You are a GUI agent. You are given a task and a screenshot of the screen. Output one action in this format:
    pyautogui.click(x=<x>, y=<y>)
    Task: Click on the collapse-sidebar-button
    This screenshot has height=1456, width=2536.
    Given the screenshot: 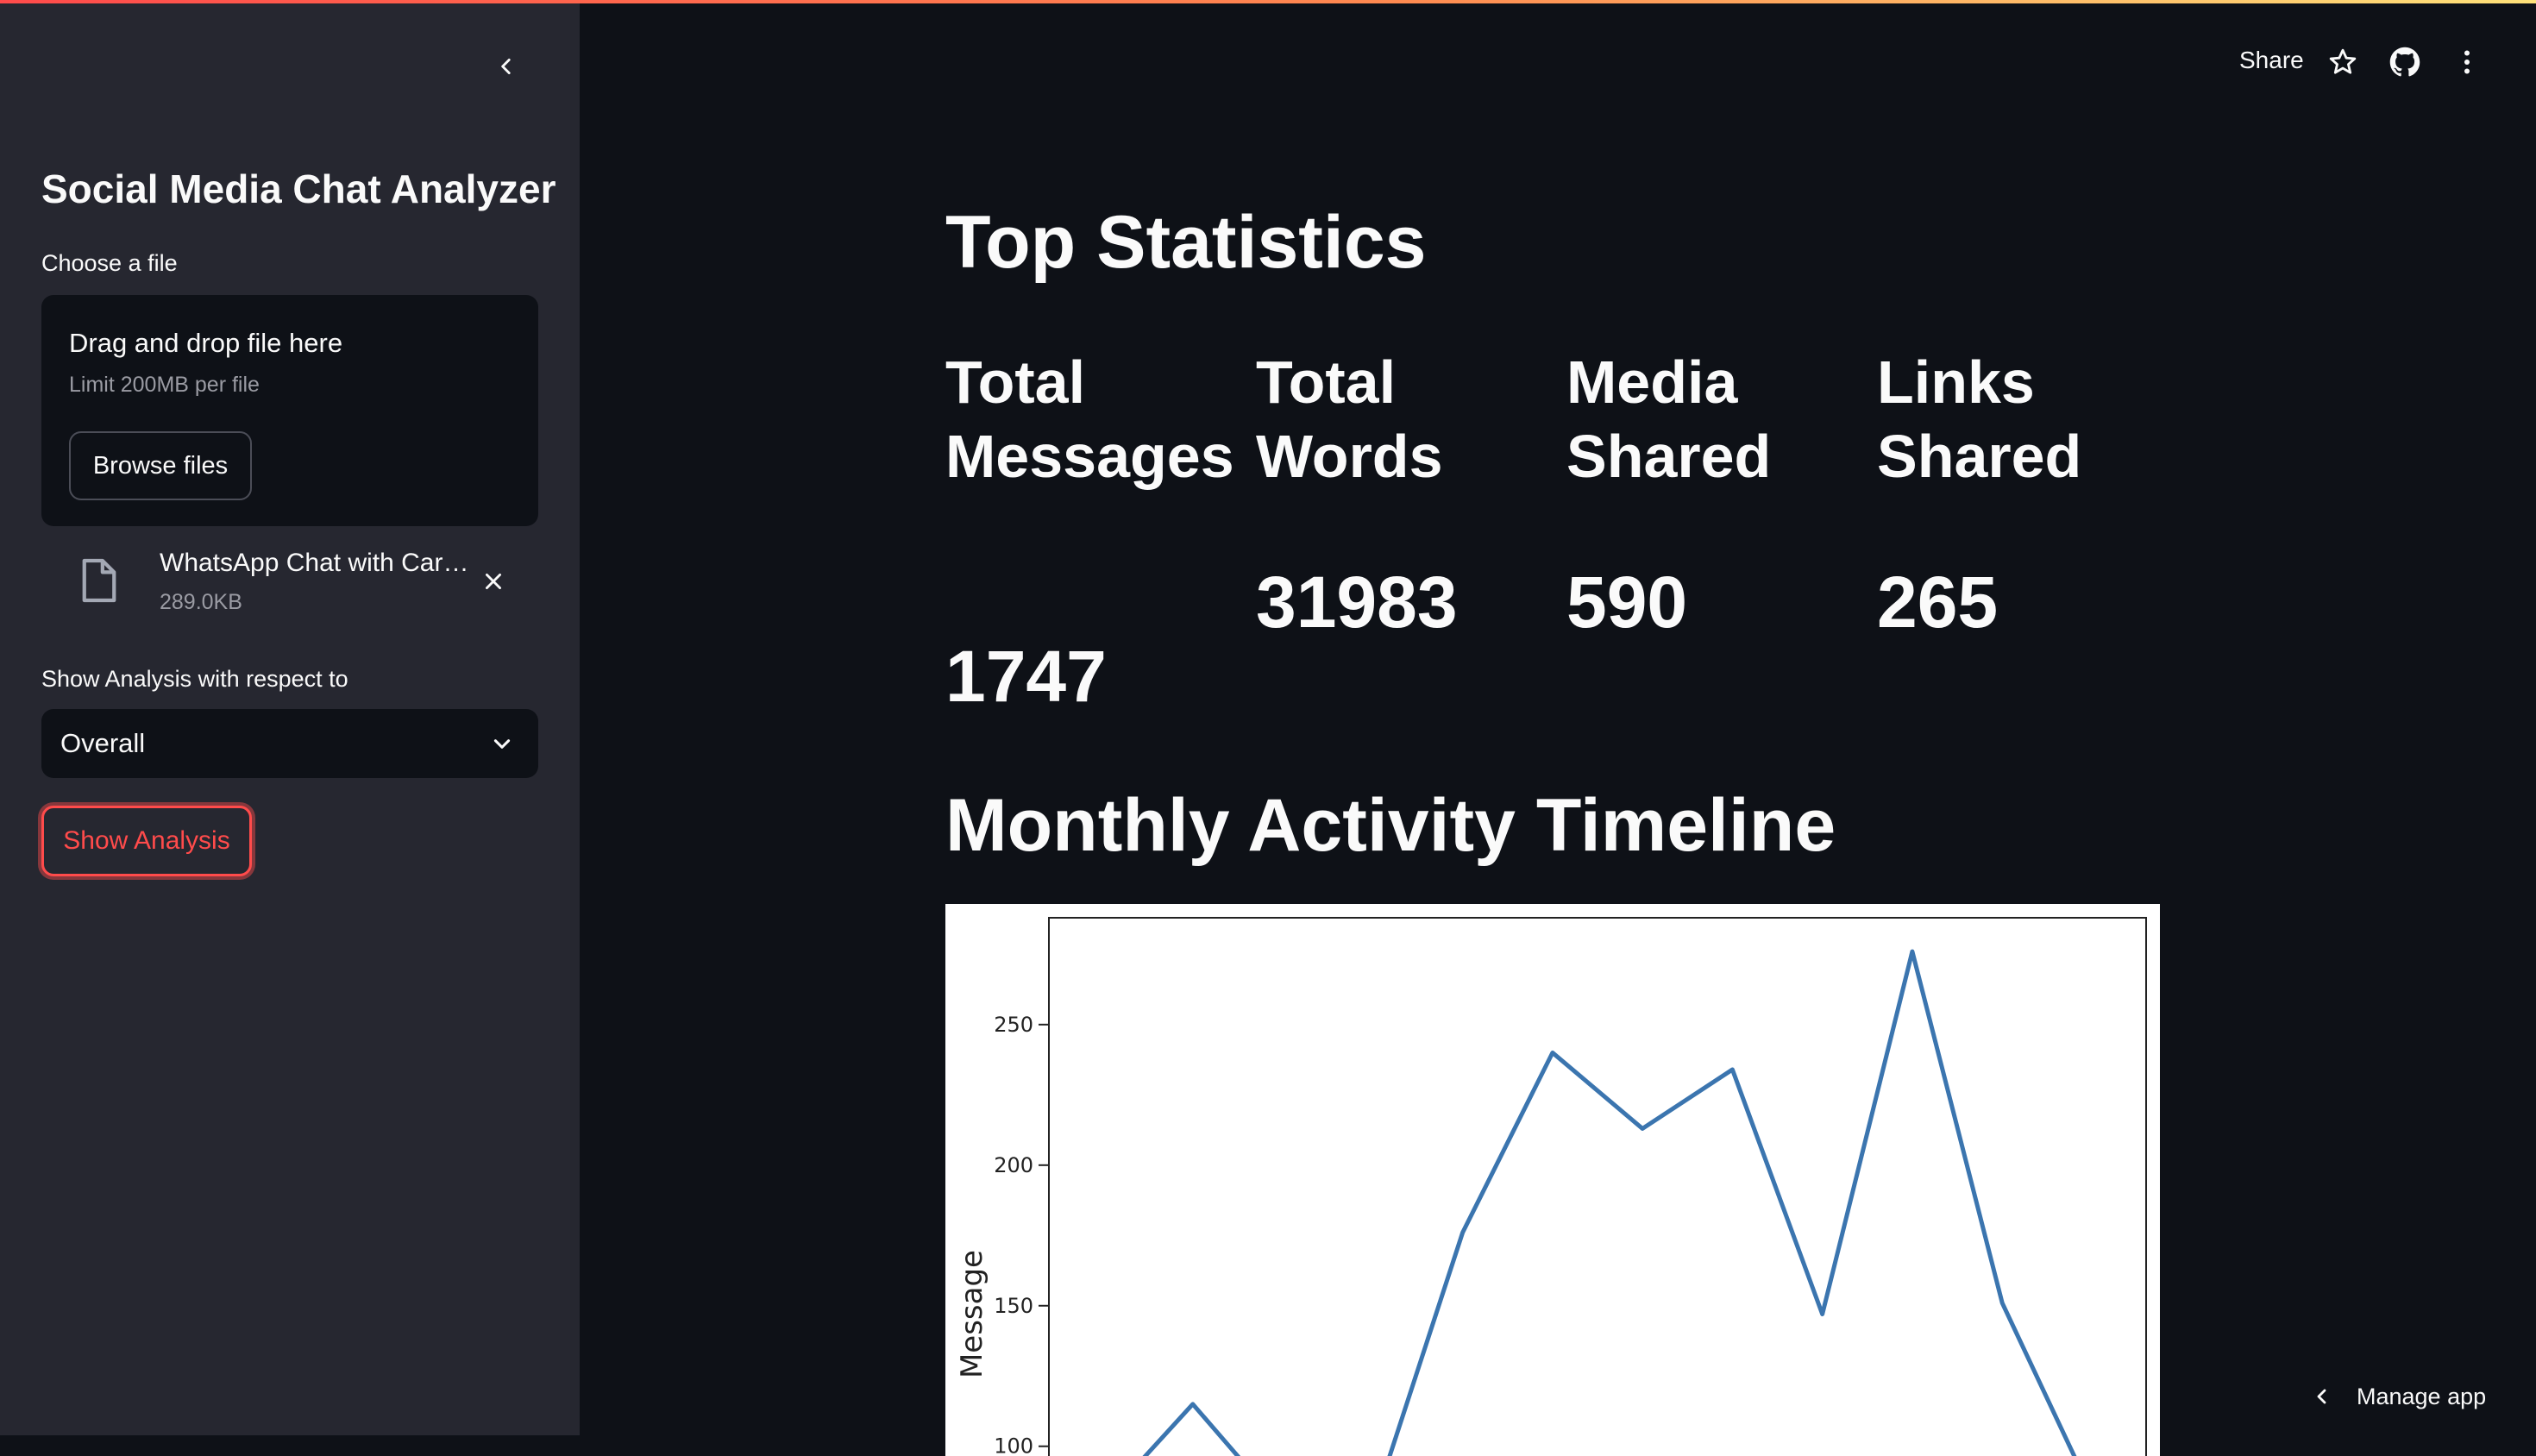 What is the action you would take?
    pyautogui.click(x=506, y=67)
    